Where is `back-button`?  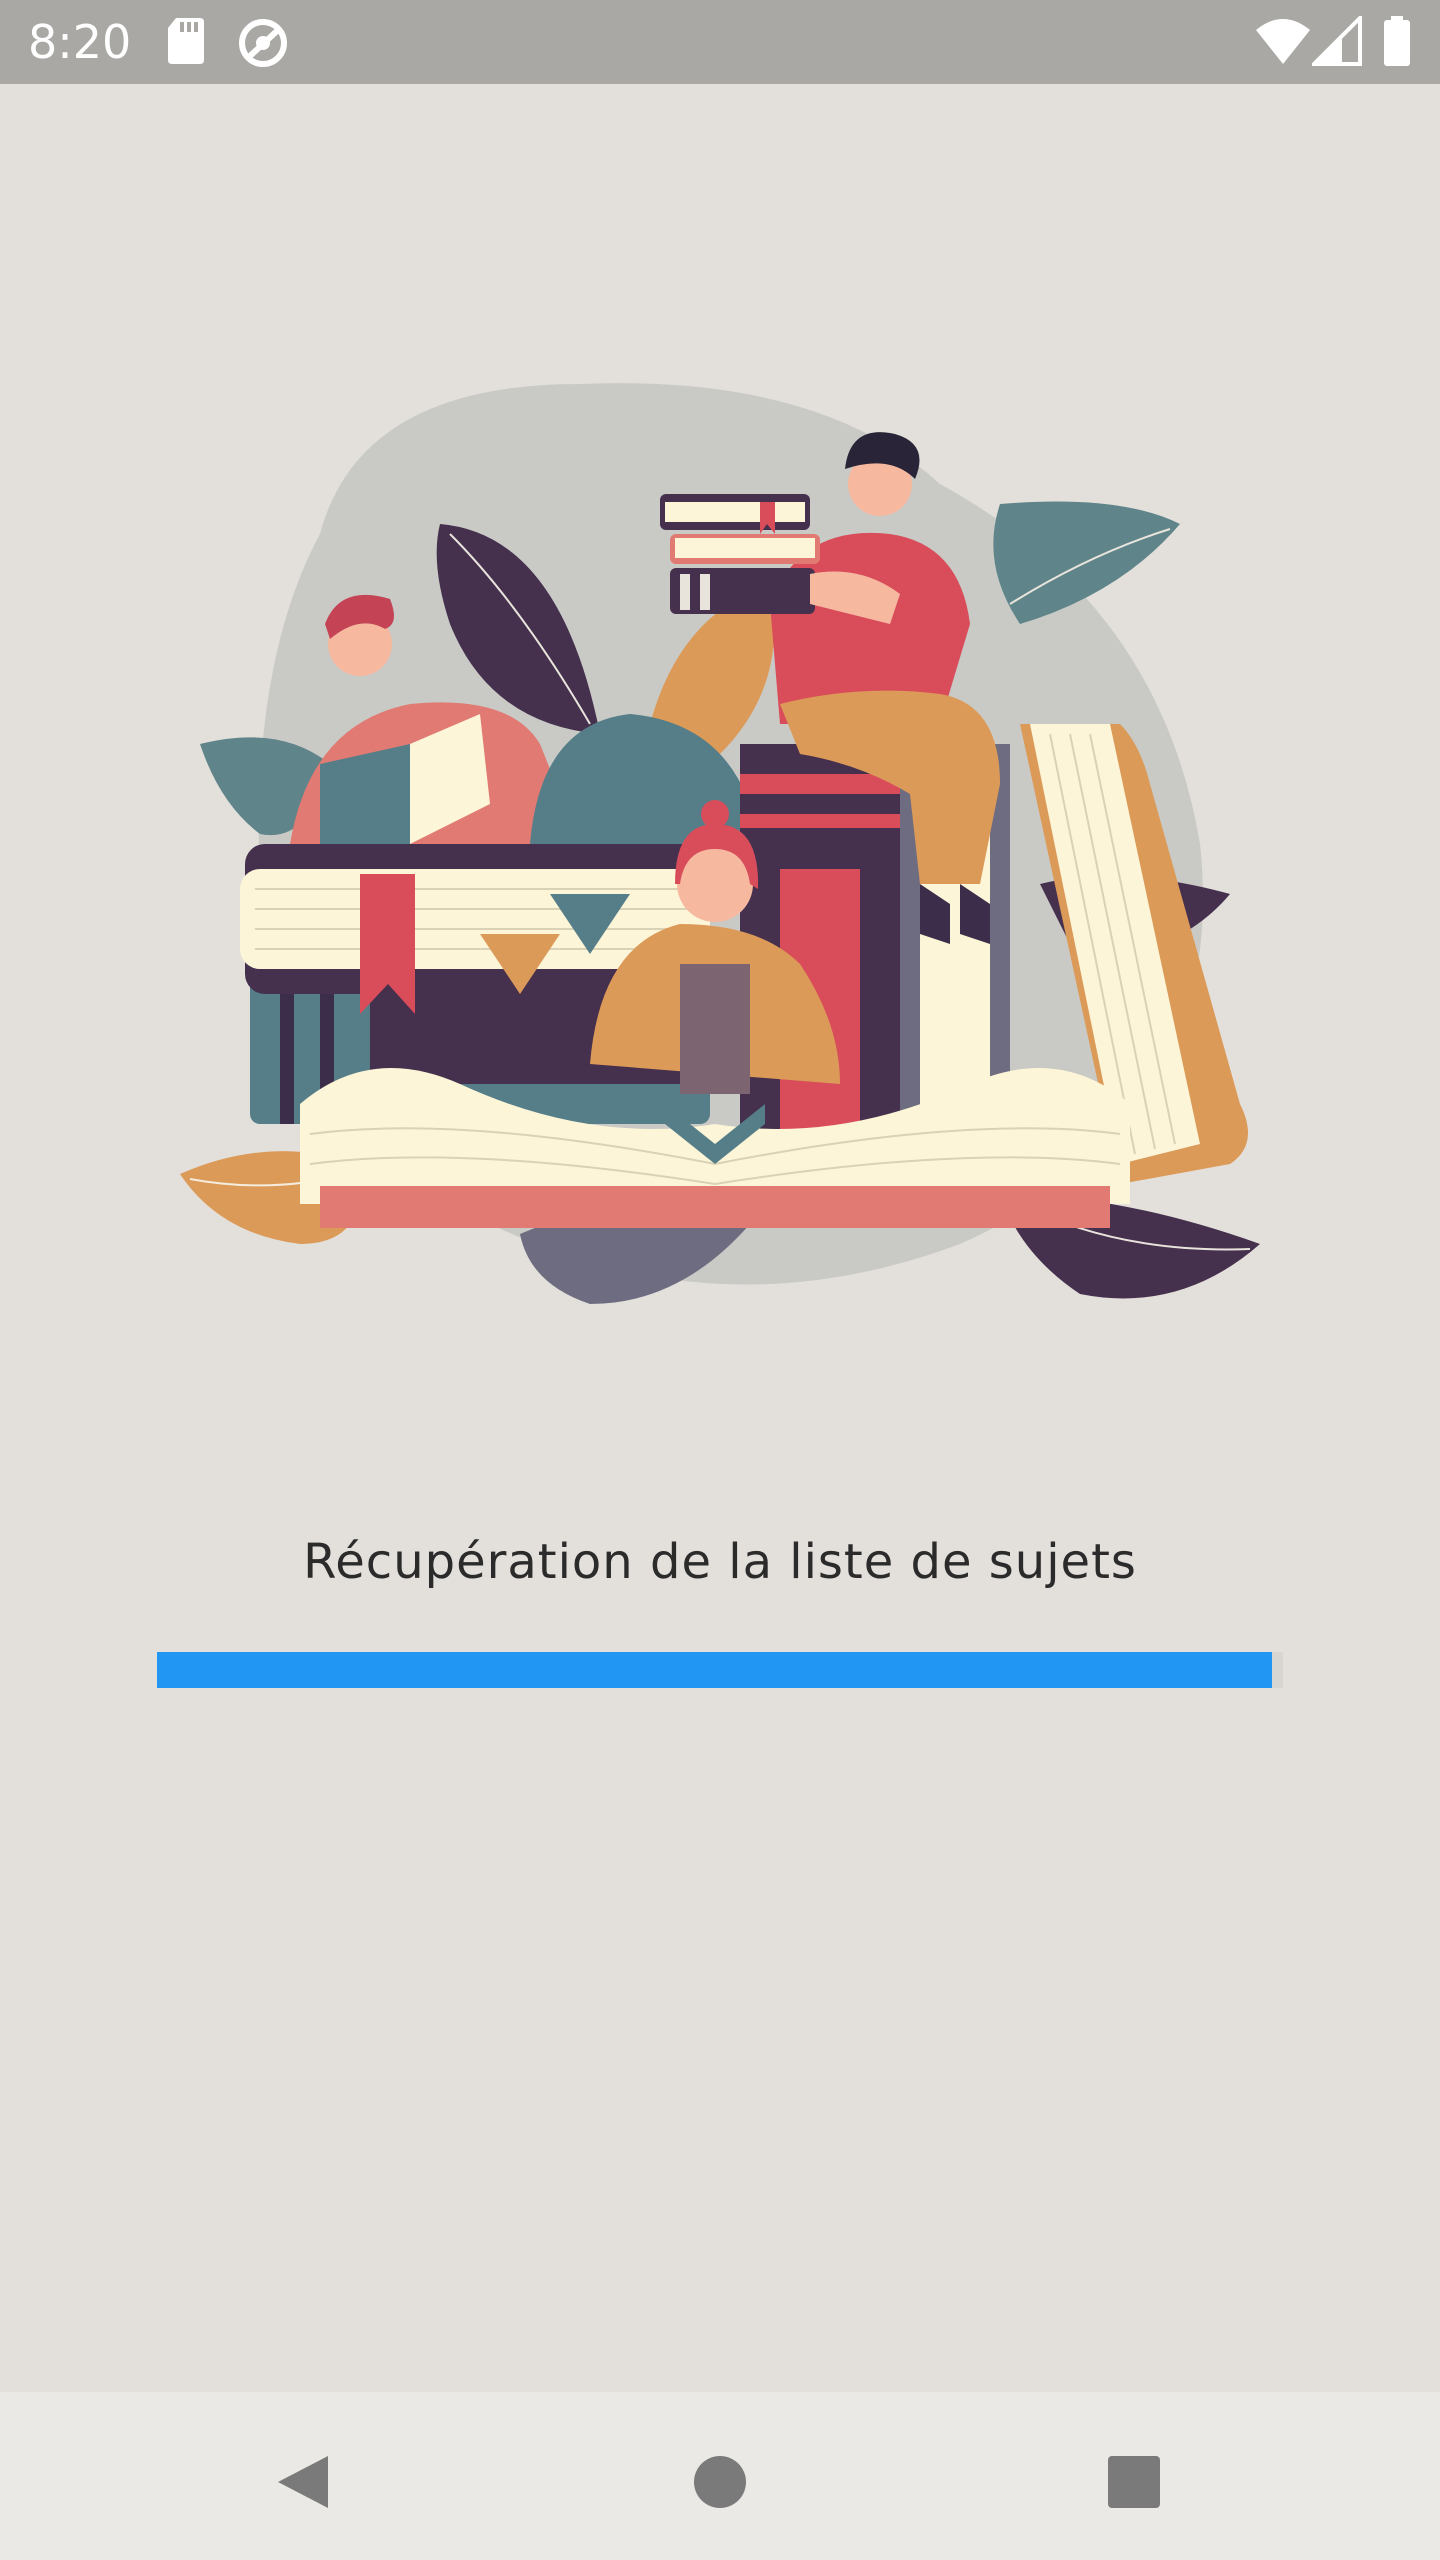
back-button is located at coordinates (300, 2482).